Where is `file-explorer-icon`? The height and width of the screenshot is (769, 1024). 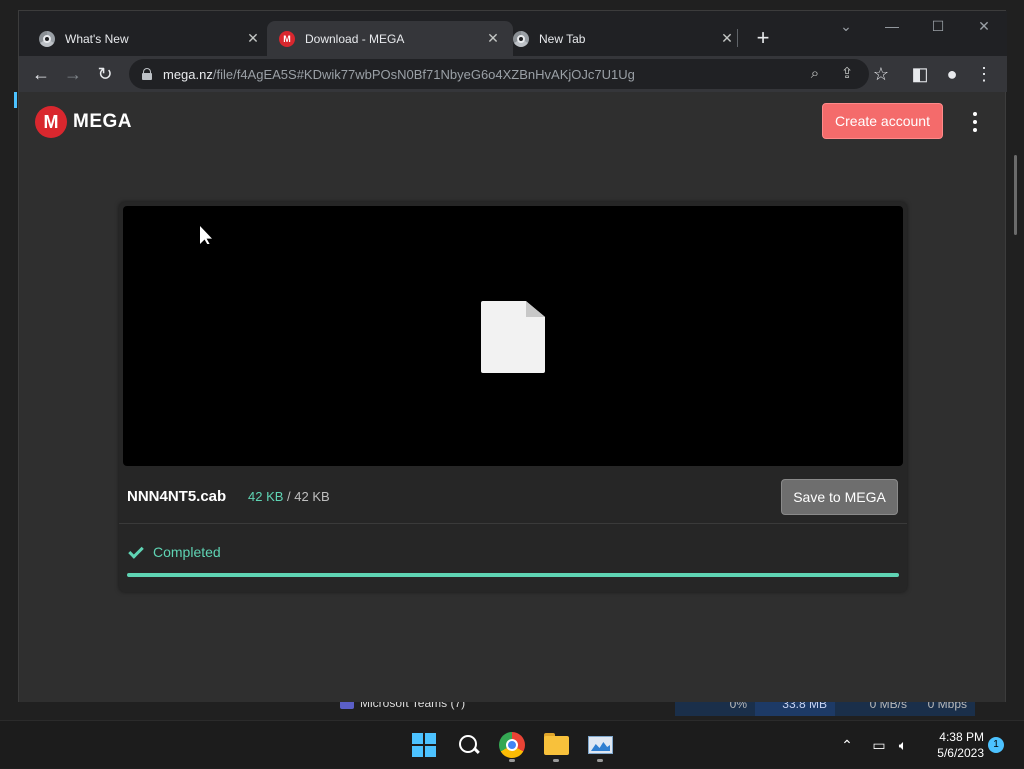
file-explorer-icon is located at coordinates (556, 745).